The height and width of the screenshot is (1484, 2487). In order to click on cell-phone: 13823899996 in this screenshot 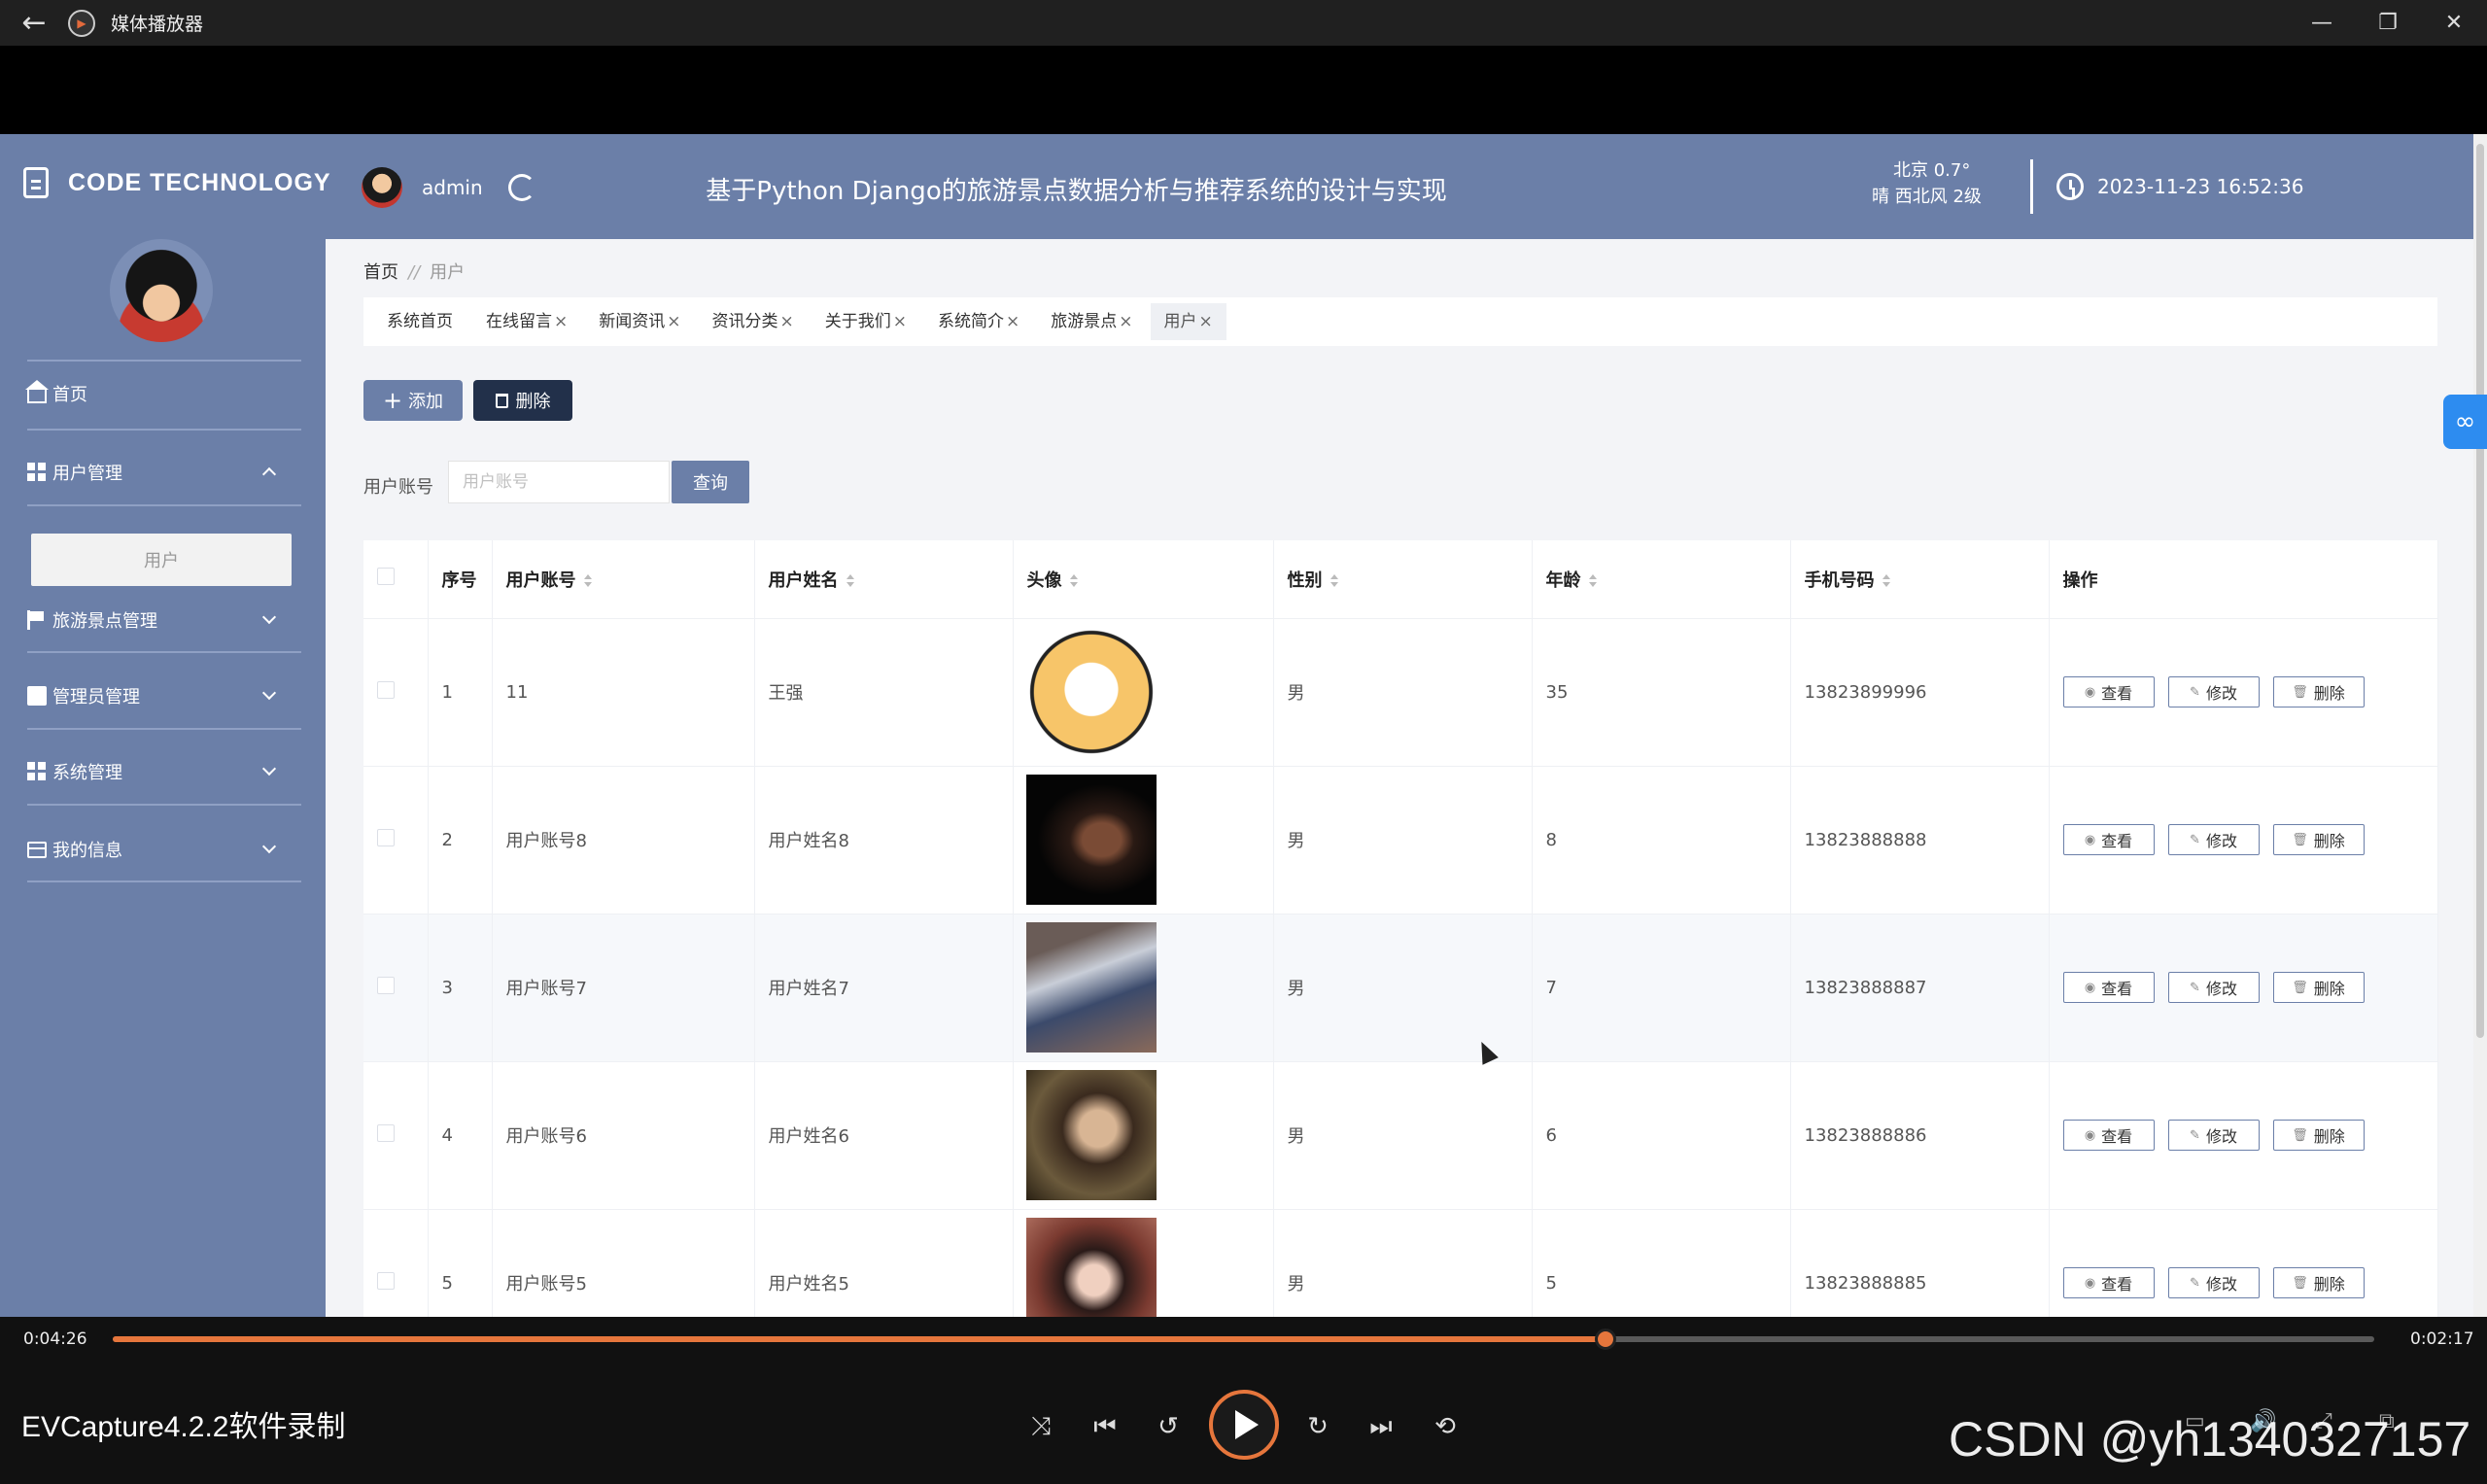, I will do `click(1920, 692)`.